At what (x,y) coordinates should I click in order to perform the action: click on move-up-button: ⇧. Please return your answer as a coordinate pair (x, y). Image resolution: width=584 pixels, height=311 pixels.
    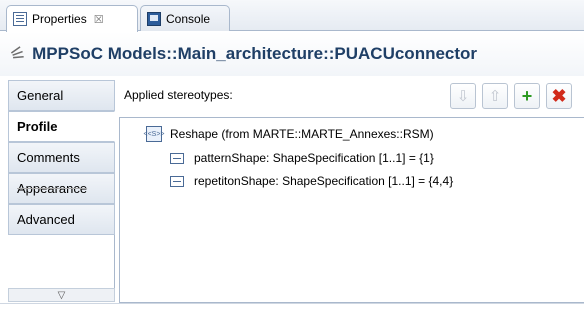
    Looking at the image, I should click on (495, 96).